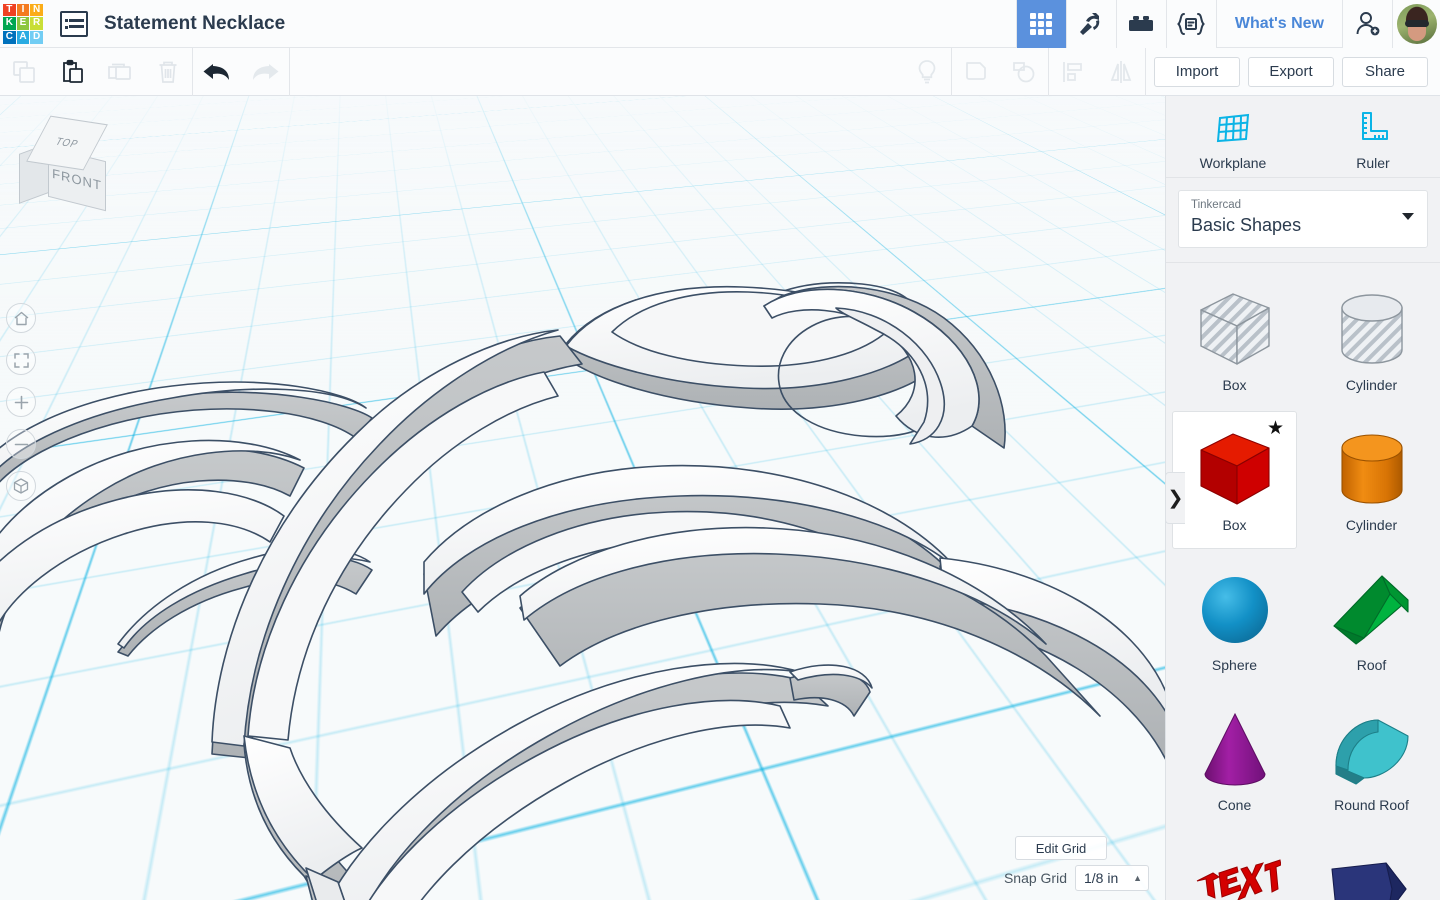 This screenshot has height=900, width=1440. Describe the element at coordinates (1371, 805) in the screenshot. I see `shape-round-roof-label: Round Roof` at that location.